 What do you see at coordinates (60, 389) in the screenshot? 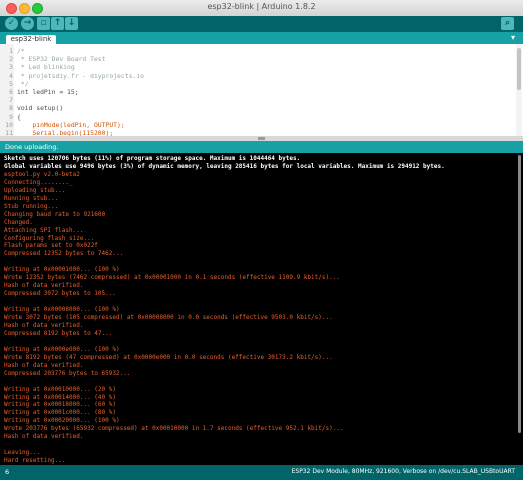
I see `console-line: Writing at 0x00010000... (20 %)` at bounding box center [60, 389].